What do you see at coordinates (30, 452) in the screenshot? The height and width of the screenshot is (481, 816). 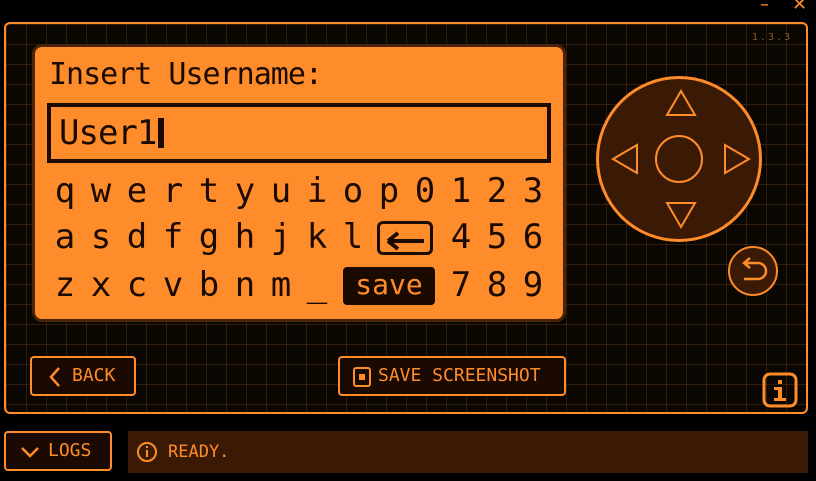 I see `chevron-down-icon` at bounding box center [30, 452].